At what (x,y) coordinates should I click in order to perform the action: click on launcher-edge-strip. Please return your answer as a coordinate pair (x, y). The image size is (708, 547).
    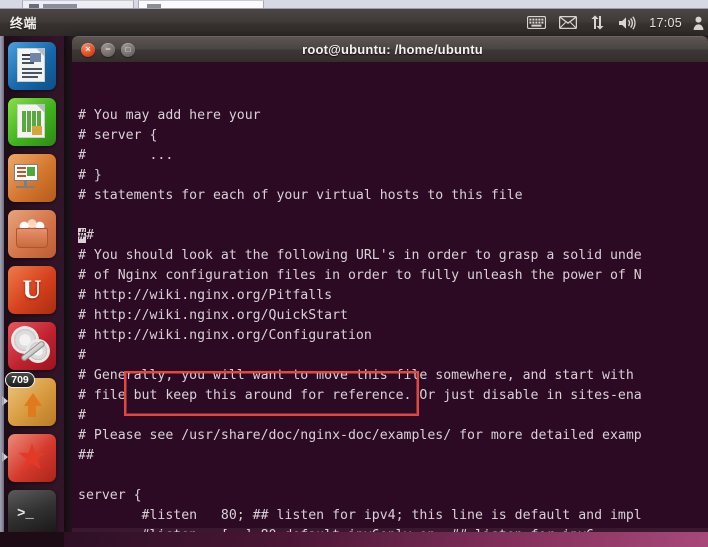
    Looking at the image, I should click on (2, 291).